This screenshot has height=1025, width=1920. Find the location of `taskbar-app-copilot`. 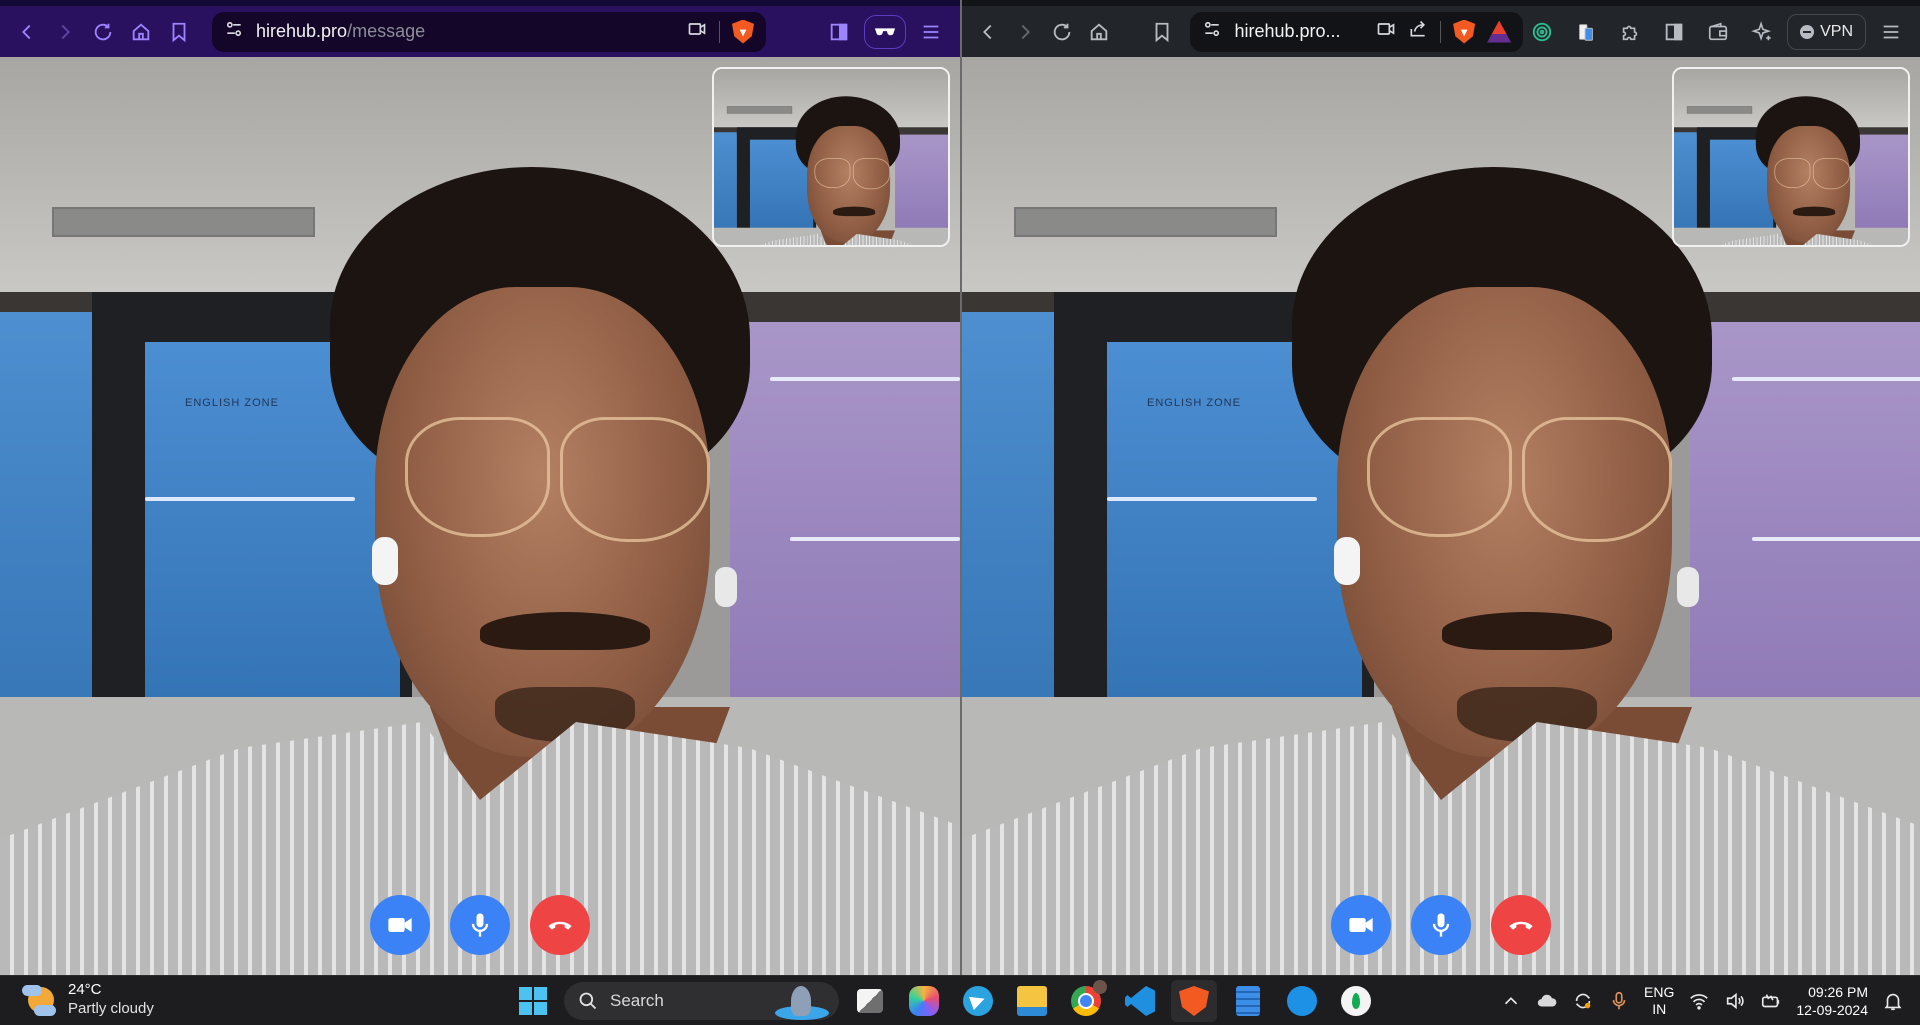

taskbar-app-copilot is located at coordinates (924, 1001).